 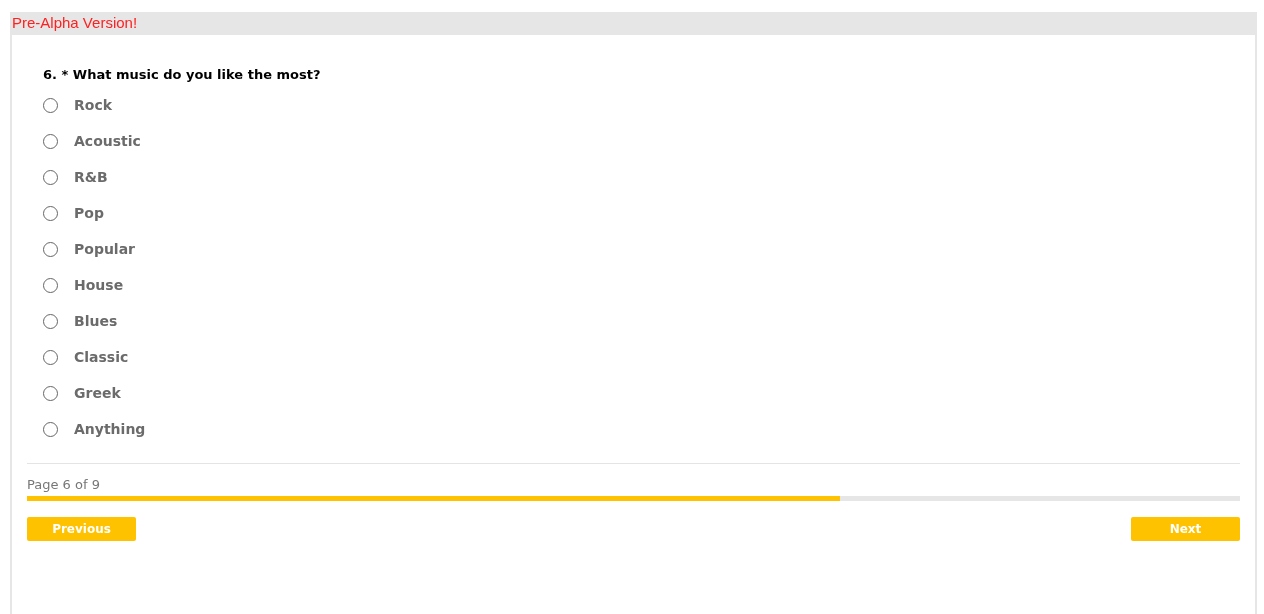 What do you see at coordinates (105, 249) in the screenshot?
I see `option-label: Popular` at bounding box center [105, 249].